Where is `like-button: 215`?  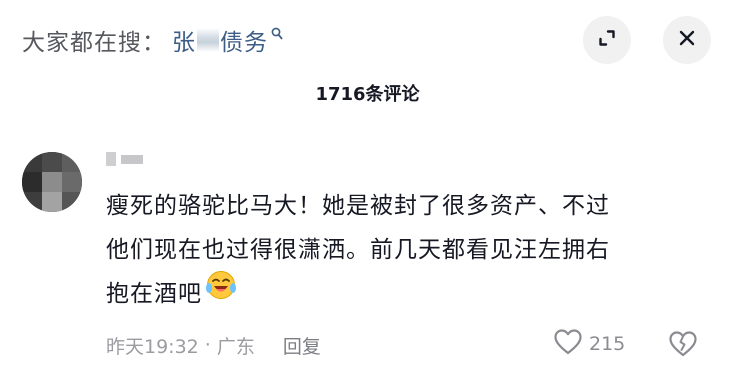 like-button: 215 is located at coordinates (589, 344).